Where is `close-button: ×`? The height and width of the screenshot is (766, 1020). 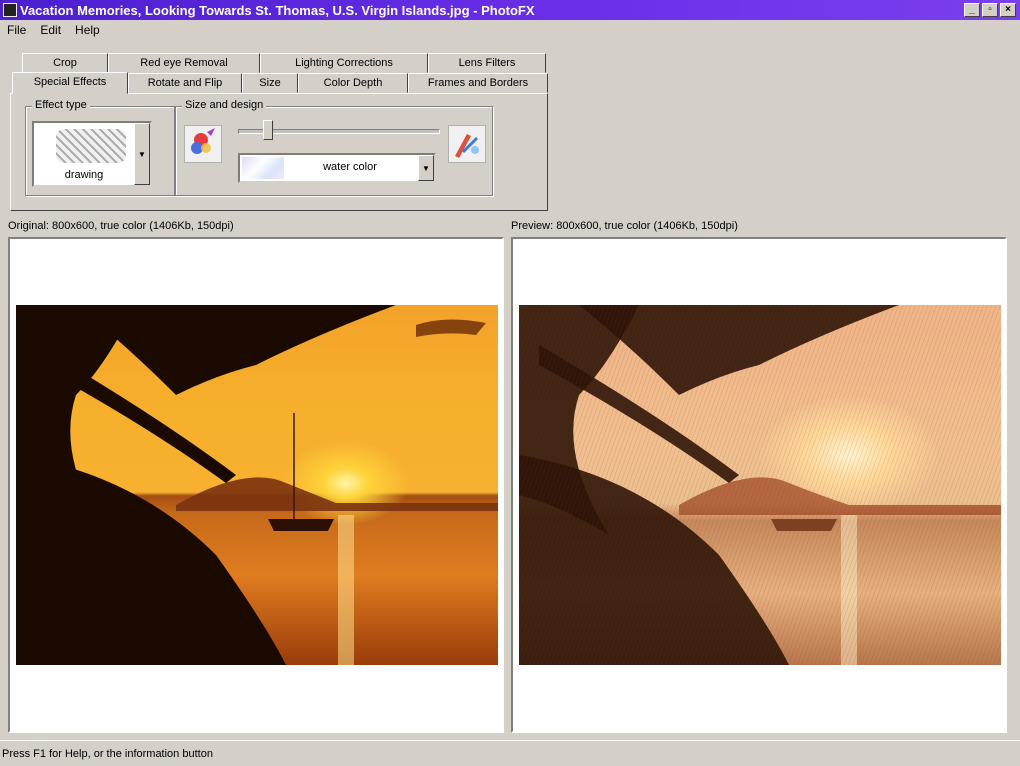 close-button: × is located at coordinates (1008, 10).